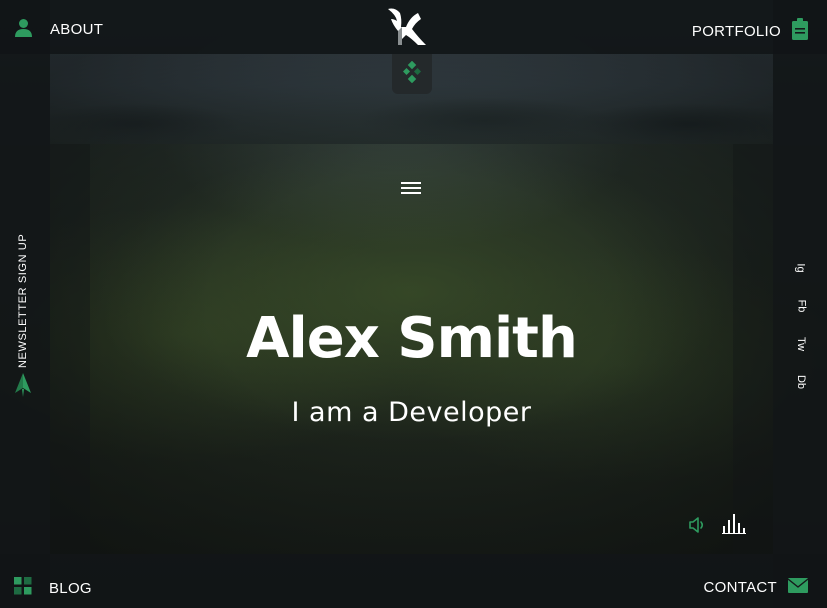  Describe the element at coordinates (23, 301) in the screenshot. I see `newsletter-label: NEWSLETTER SIGN UP` at that location.